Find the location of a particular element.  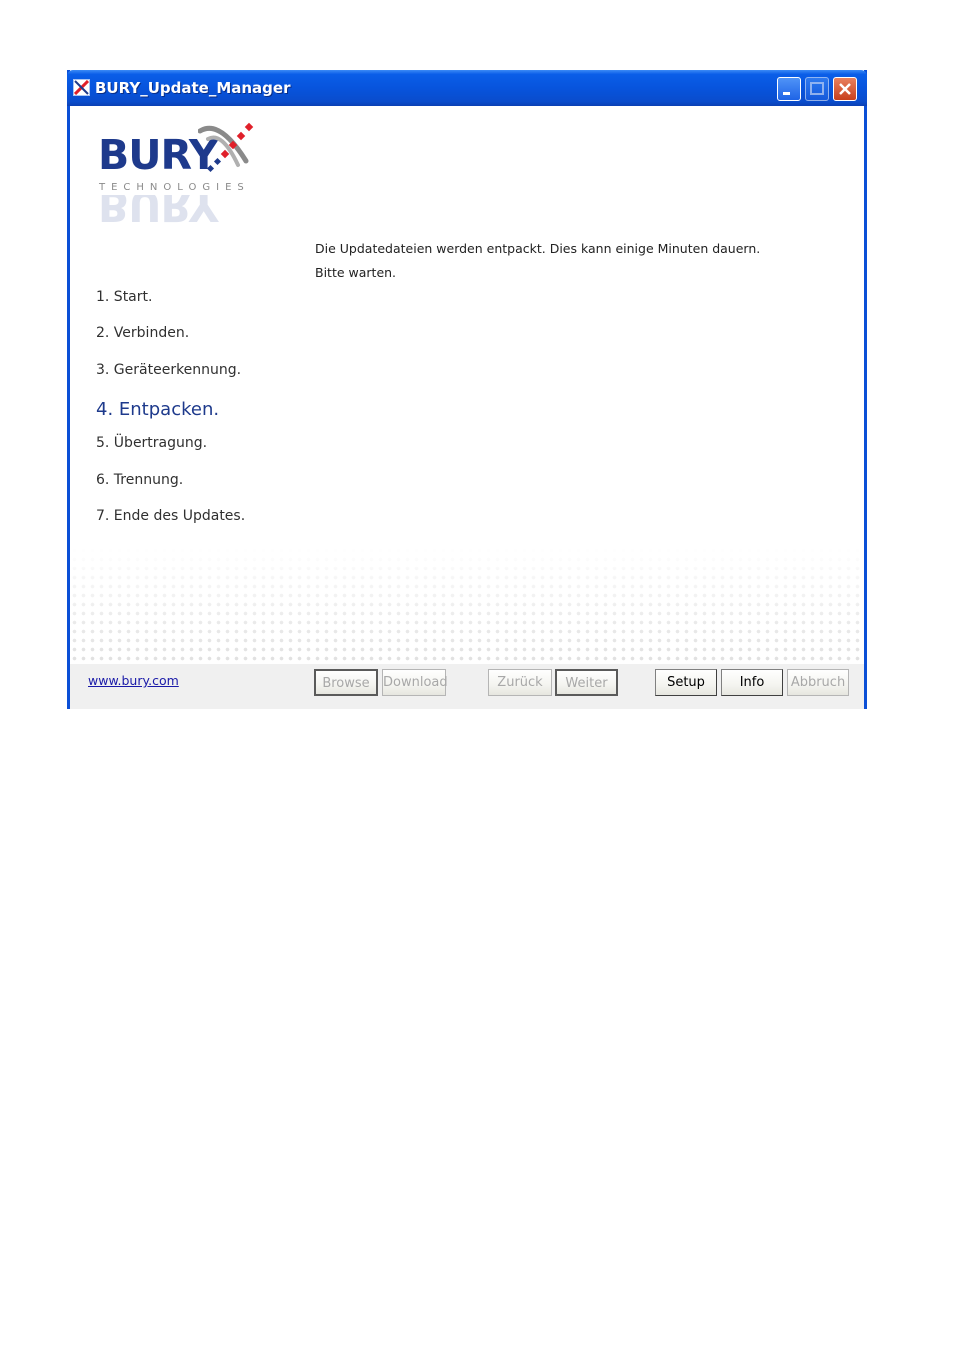

step-item-start: 1. Start. is located at coordinates (124, 297).